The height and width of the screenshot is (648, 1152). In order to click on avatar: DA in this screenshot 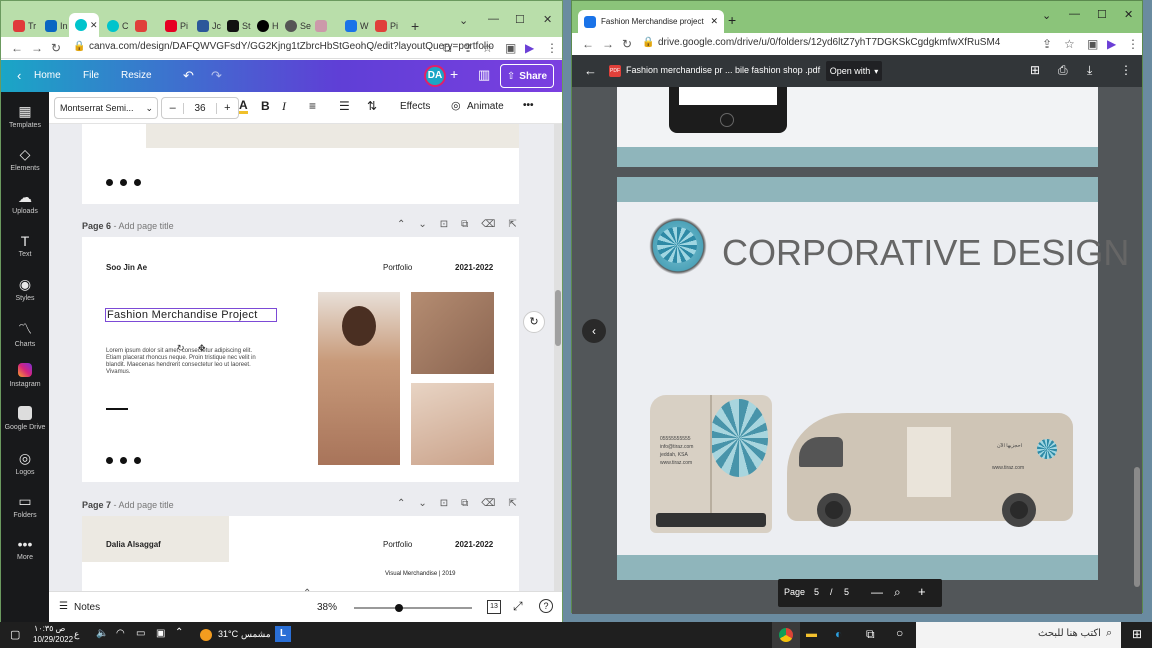, I will do `click(435, 76)`.